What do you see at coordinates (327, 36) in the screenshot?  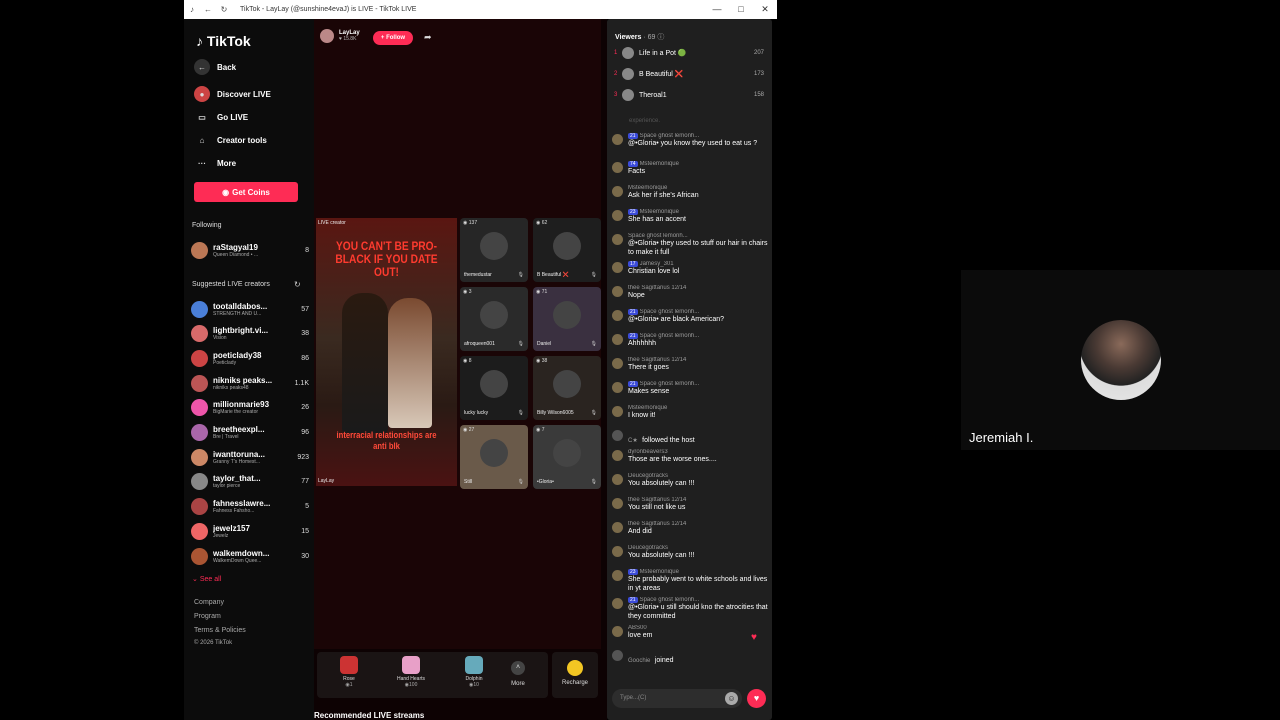 I see `host-avatar` at bounding box center [327, 36].